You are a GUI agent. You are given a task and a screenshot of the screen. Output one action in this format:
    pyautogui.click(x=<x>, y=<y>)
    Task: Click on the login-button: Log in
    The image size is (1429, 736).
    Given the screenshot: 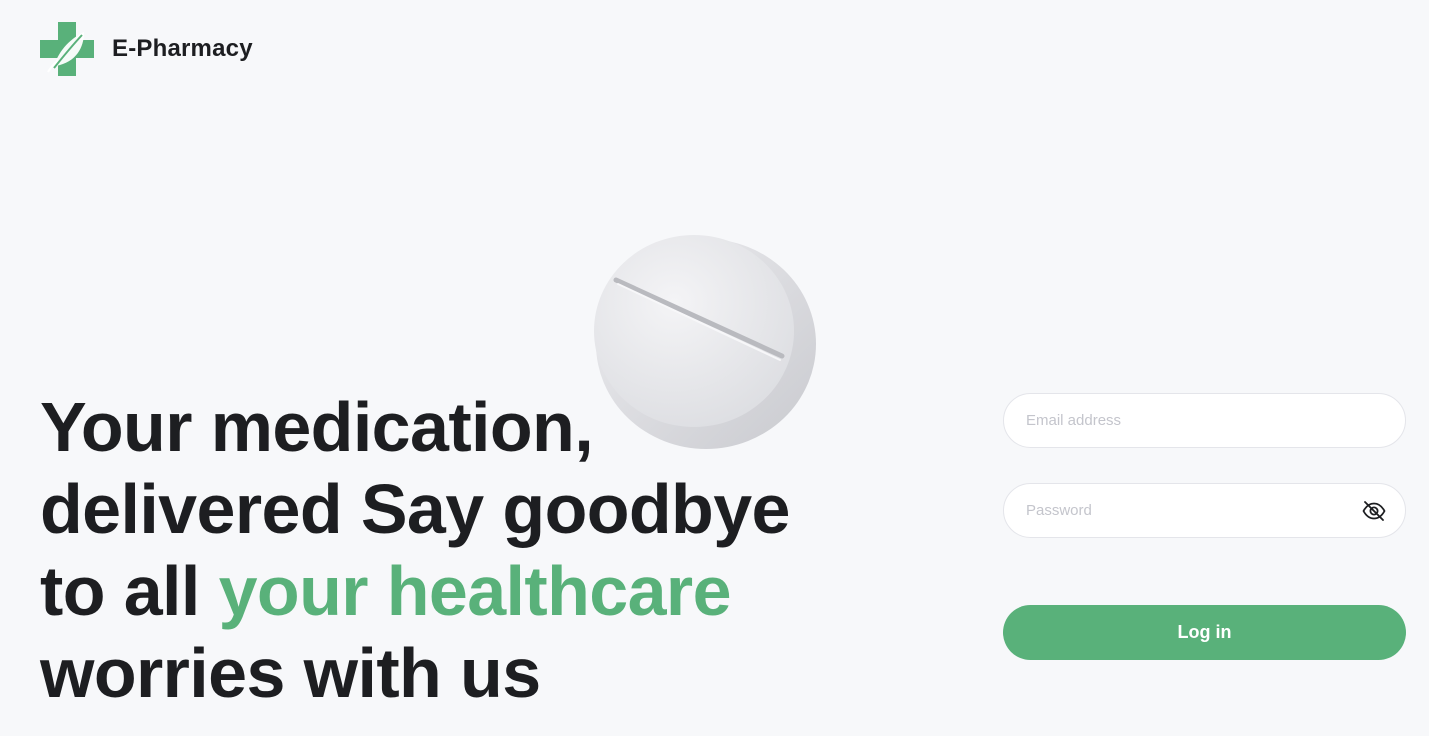 What is the action you would take?
    pyautogui.click(x=1204, y=632)
    